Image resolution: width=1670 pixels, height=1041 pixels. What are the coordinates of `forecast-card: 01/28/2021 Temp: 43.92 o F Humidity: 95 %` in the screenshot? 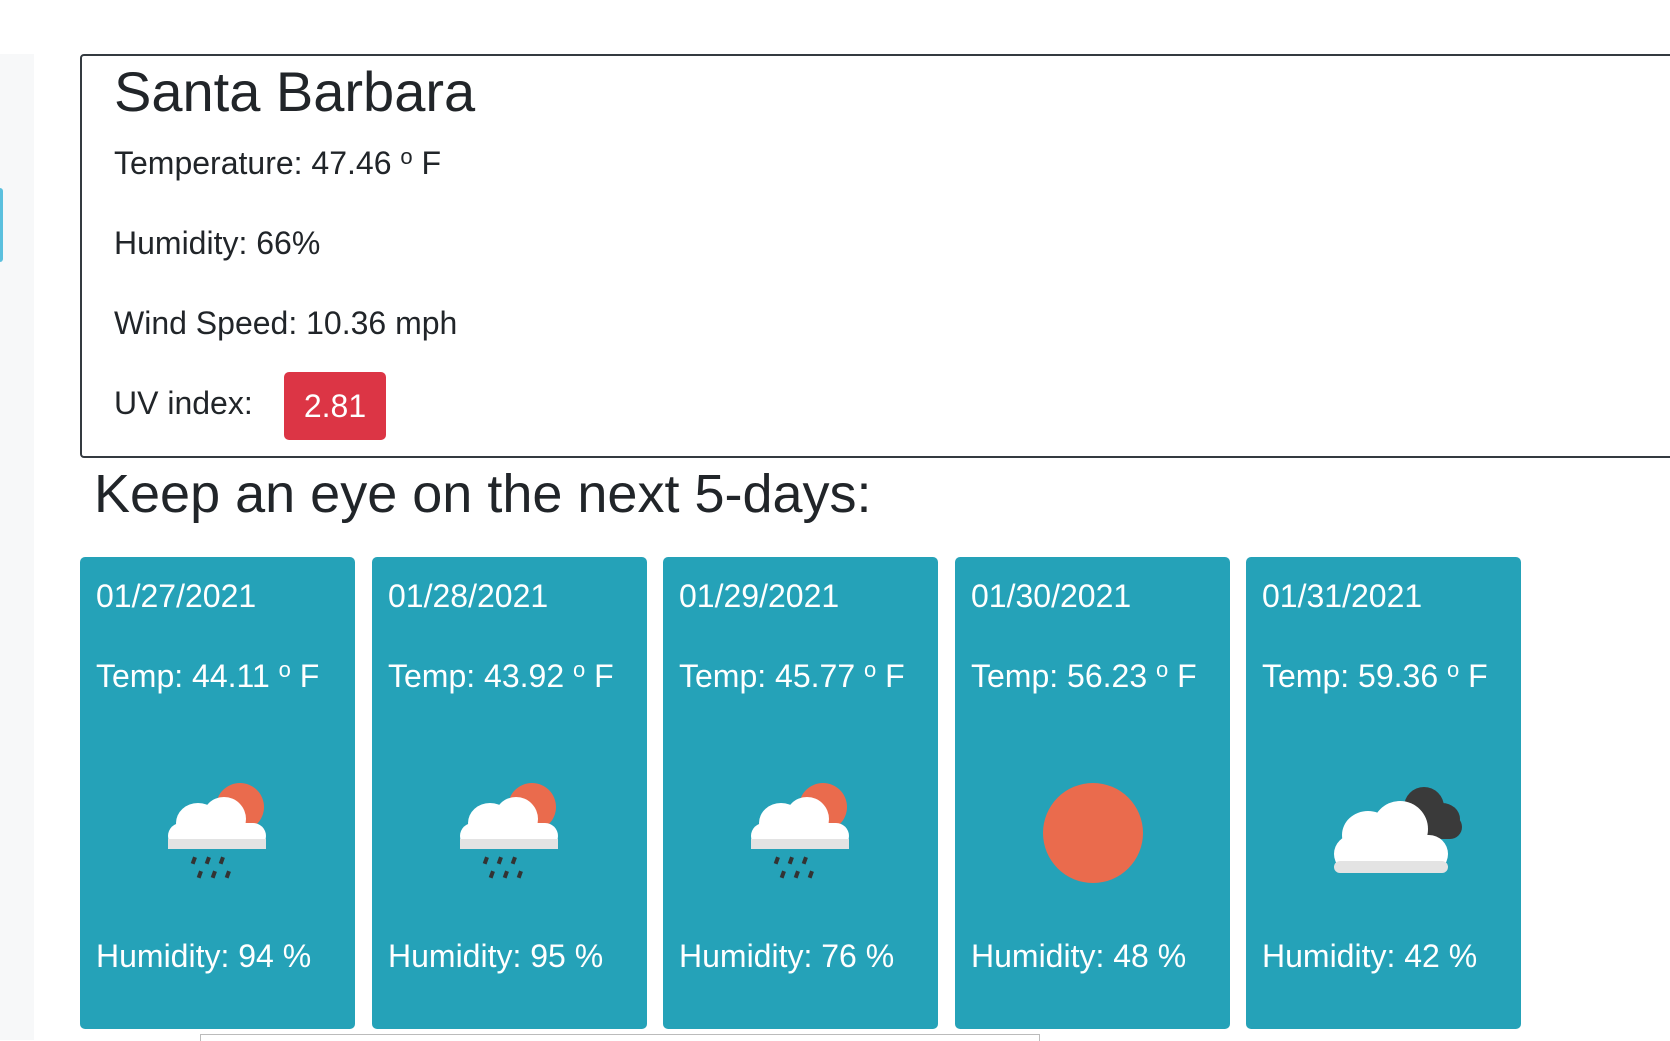 It's located at (509, 793).